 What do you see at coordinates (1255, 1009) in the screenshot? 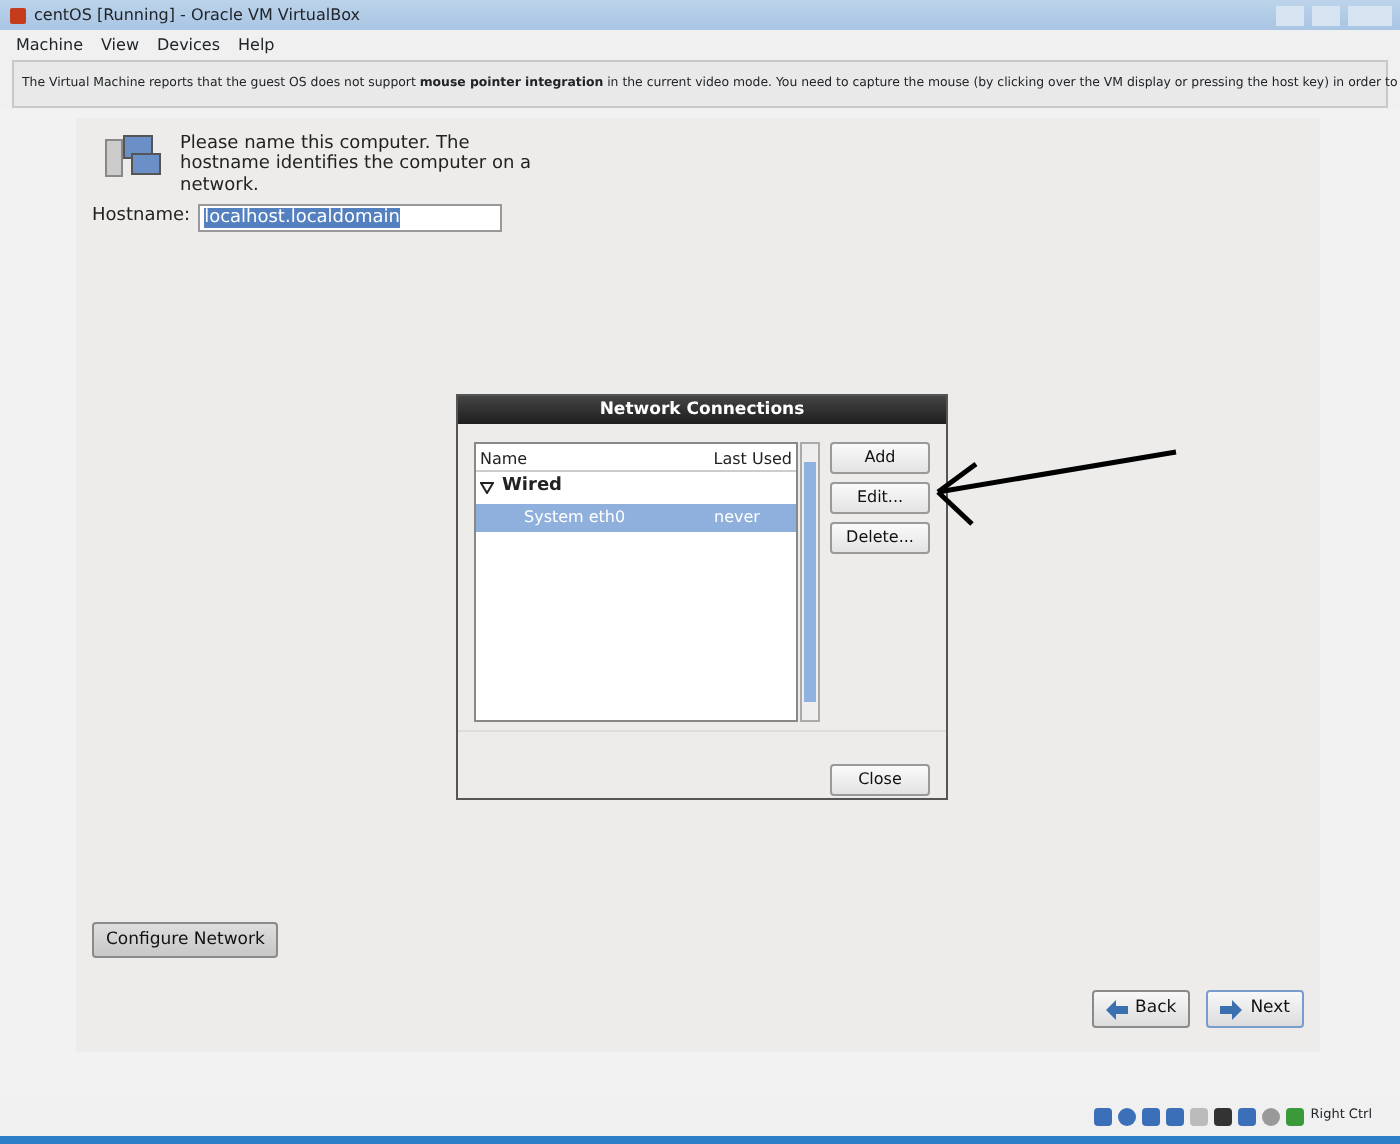
I see `next-button: Next` at bounding box center [1255, 1009].